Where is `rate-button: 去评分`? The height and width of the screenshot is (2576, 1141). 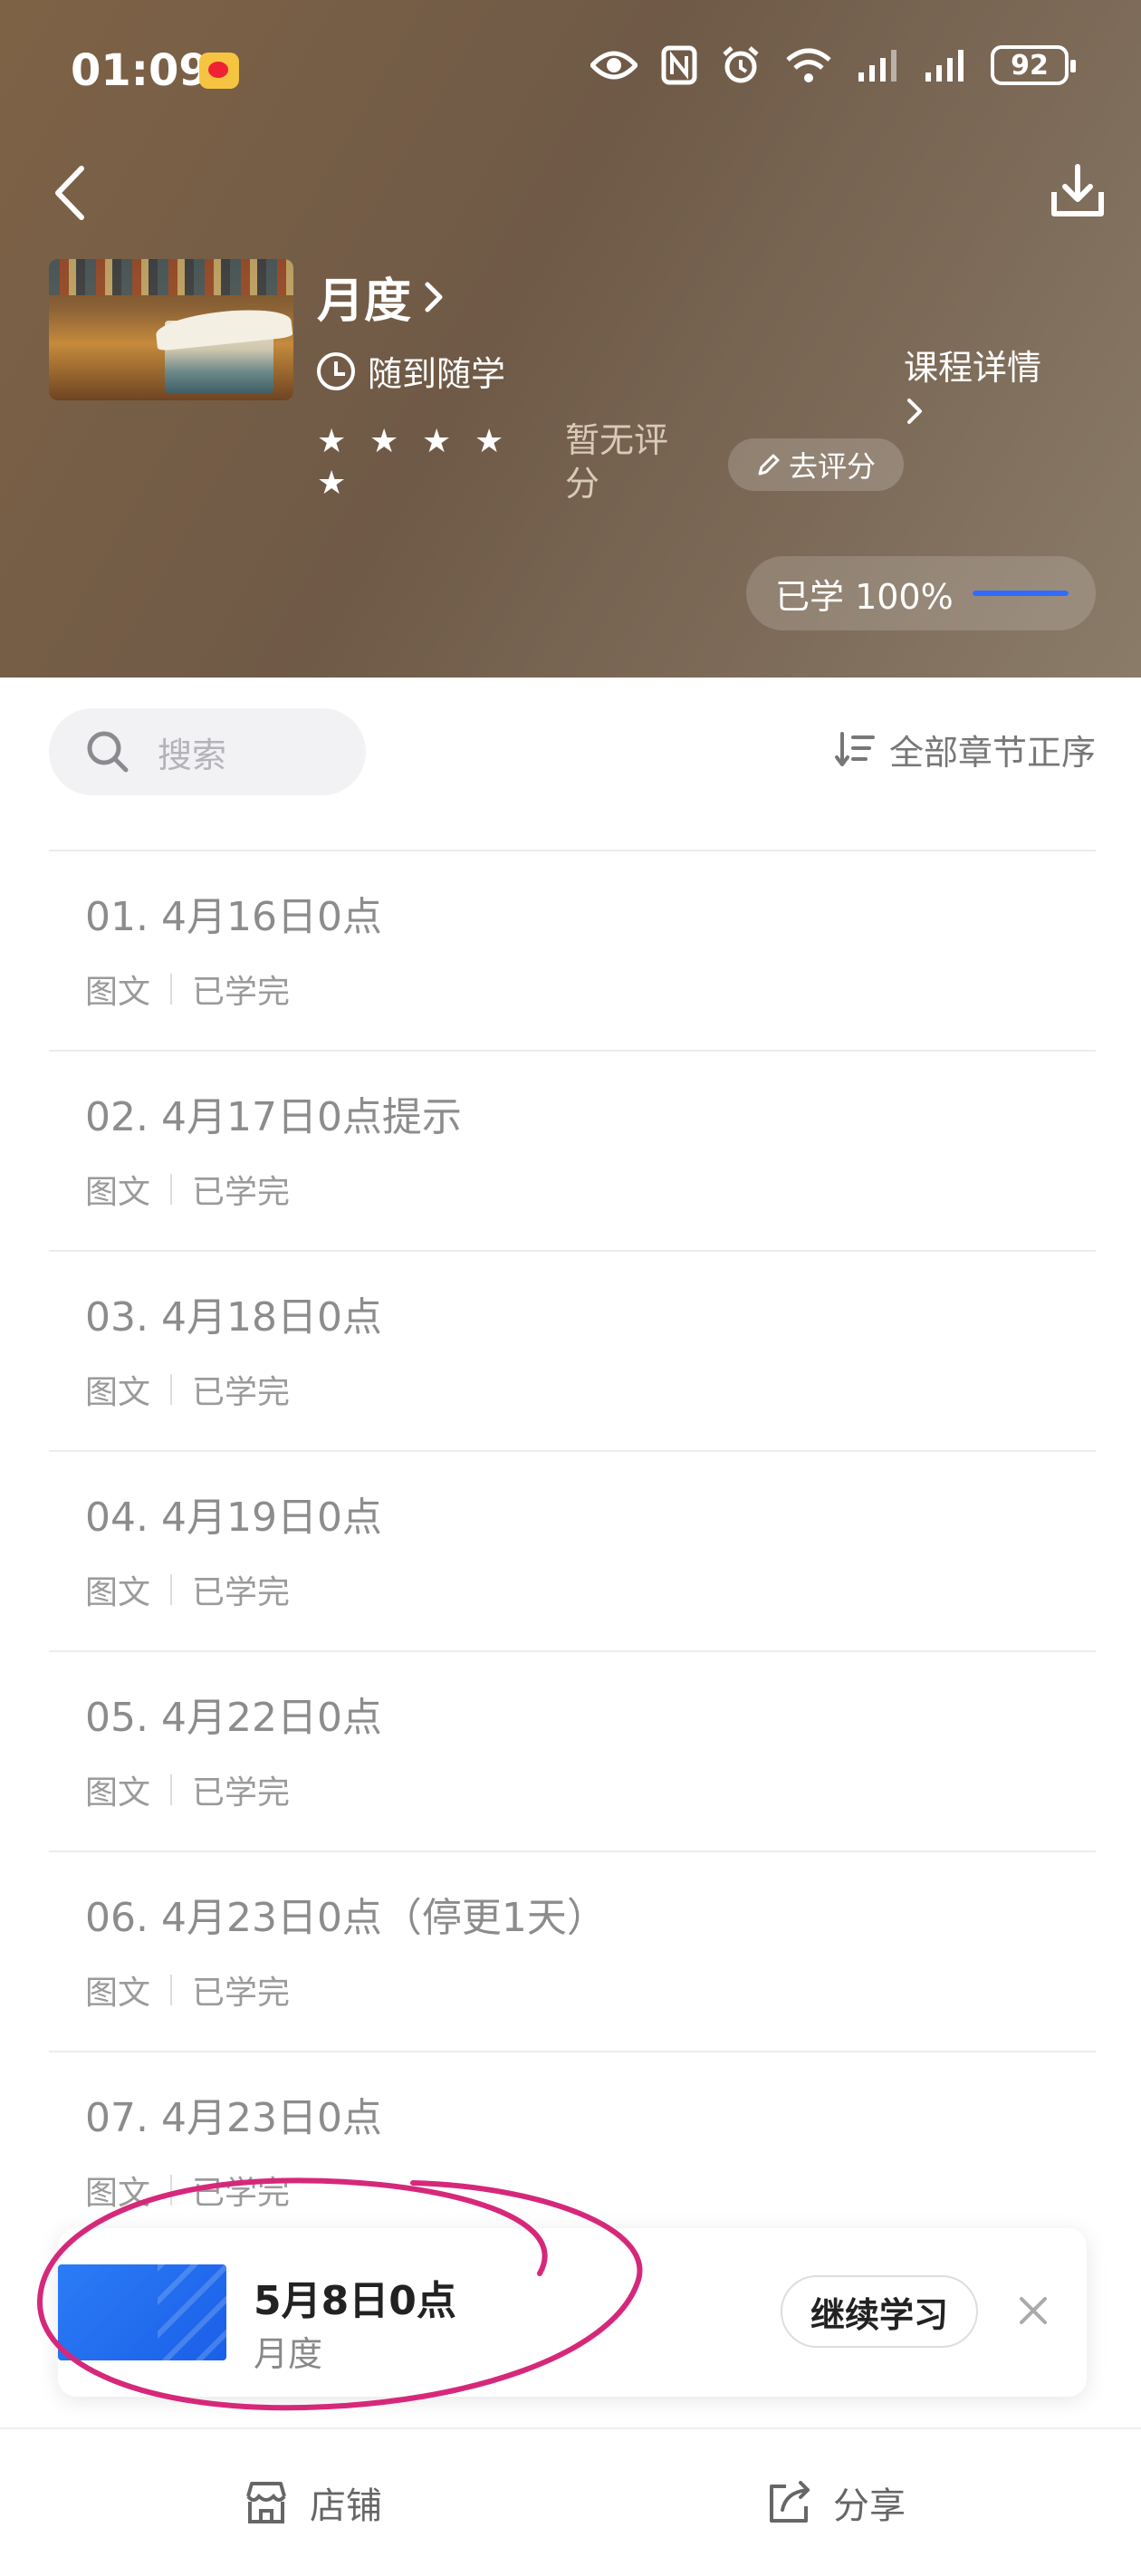
rate-button: 去评分 is located at coordinates (816, 464).